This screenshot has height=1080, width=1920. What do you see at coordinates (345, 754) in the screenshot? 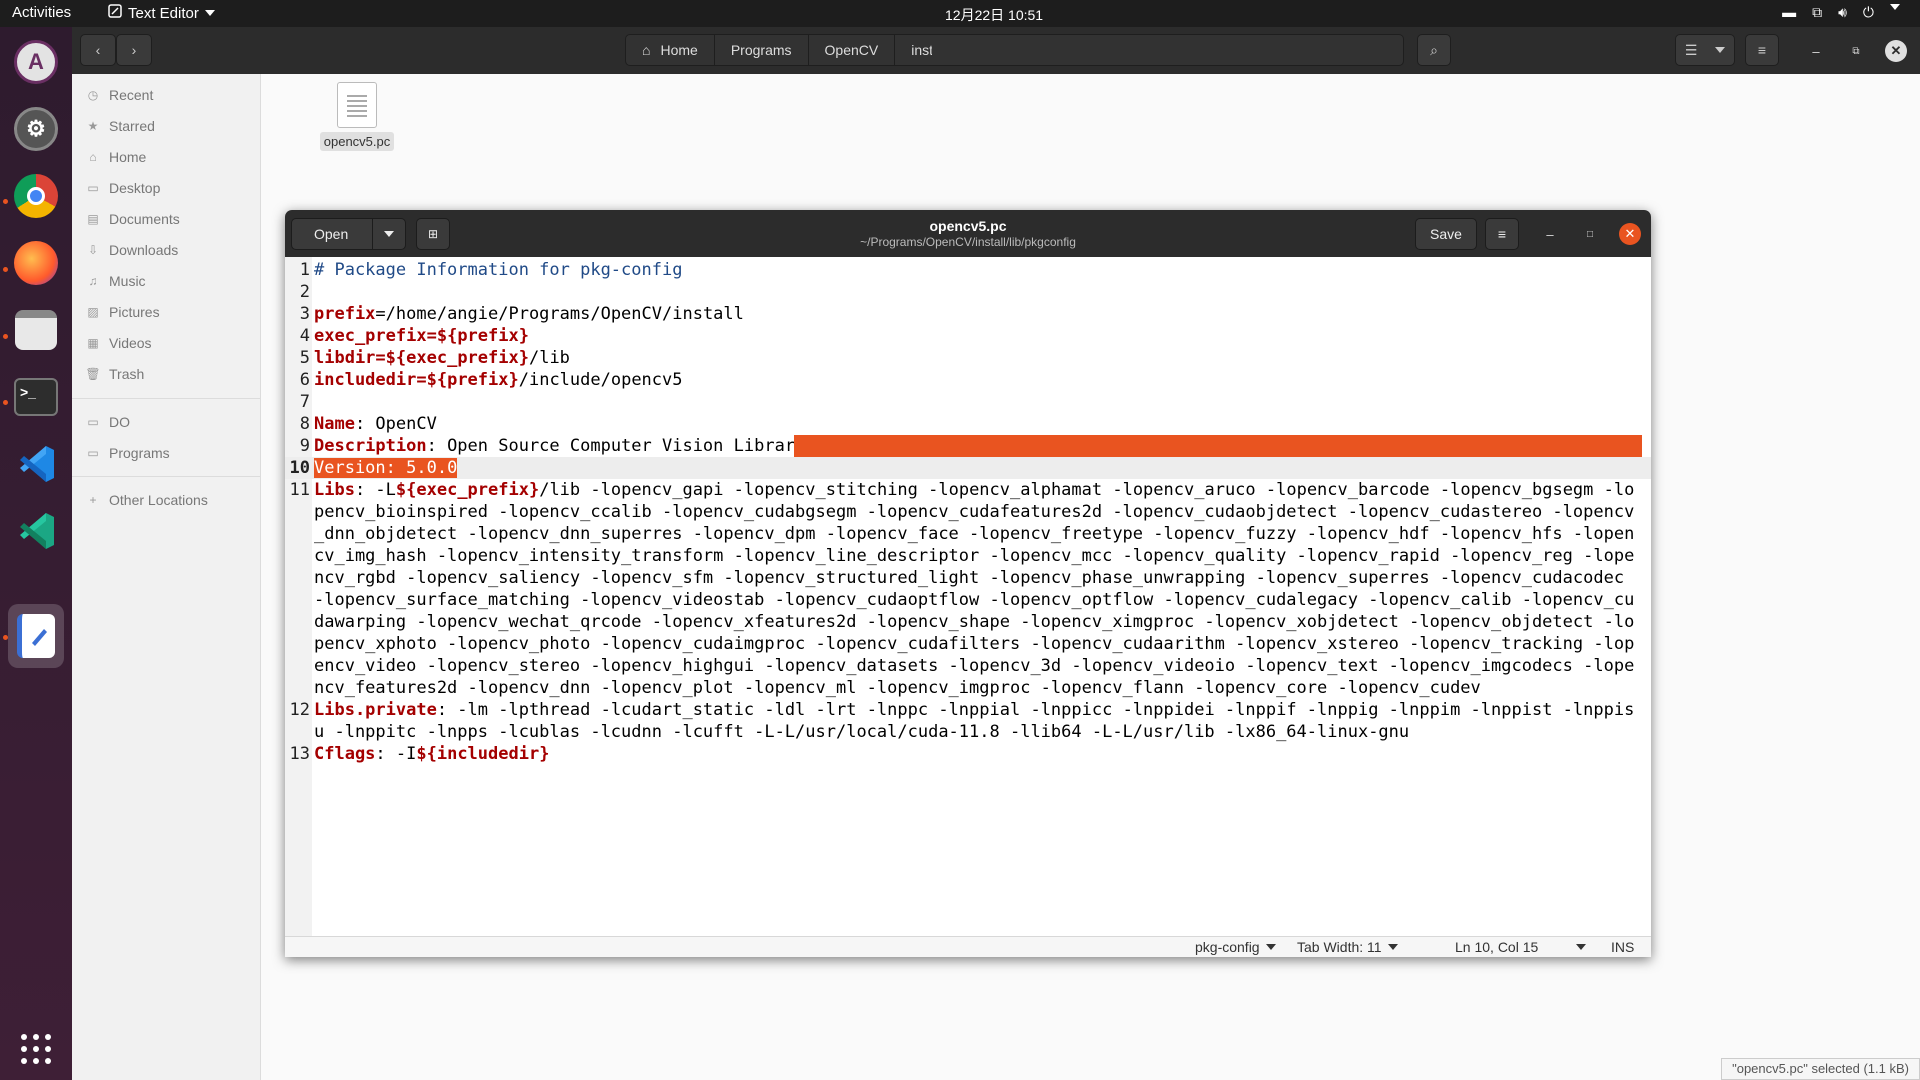
I see `field-key: Cflags` at bounding box center [345, 754].